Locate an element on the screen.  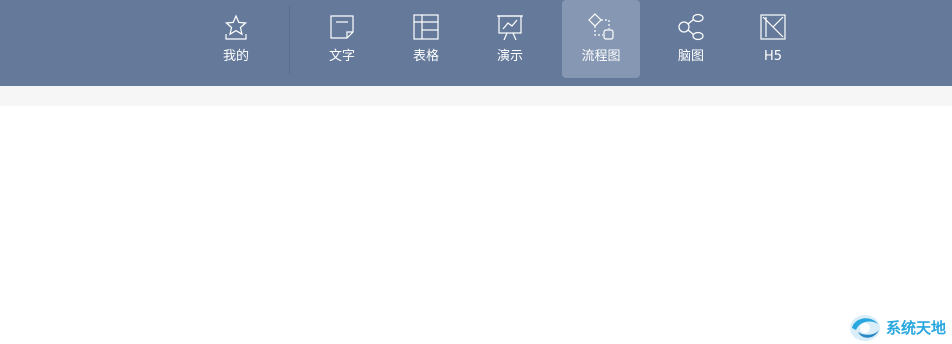
tool-label: 脑图 is located at coordinates (690, 56).